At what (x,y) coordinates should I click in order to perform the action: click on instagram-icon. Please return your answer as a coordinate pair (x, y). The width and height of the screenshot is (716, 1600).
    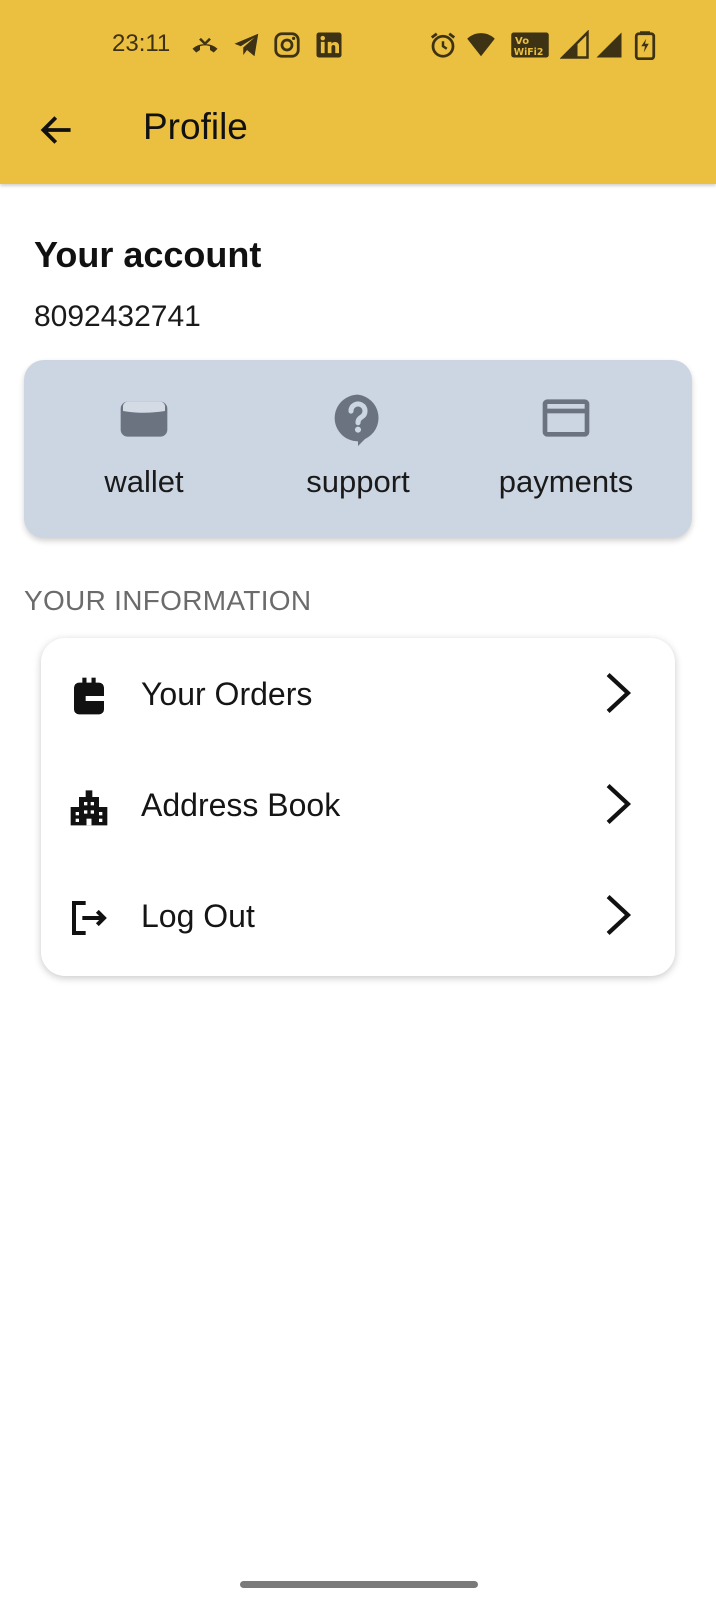
    Looking at the image, I should click on (287, 45).